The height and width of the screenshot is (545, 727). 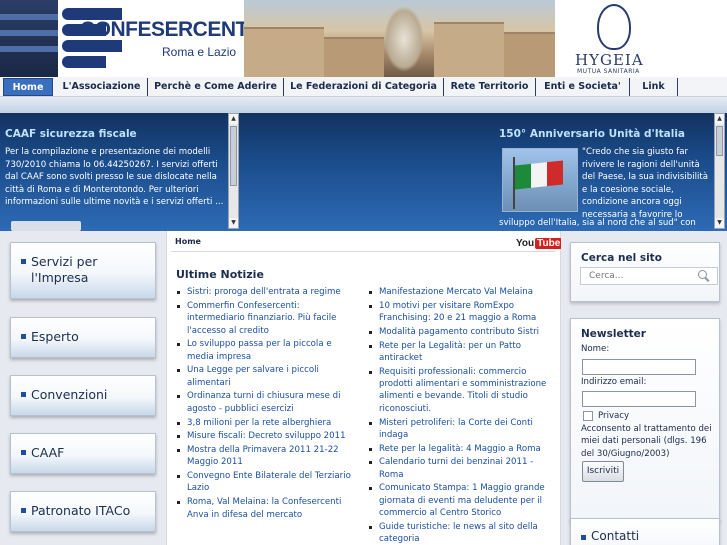 What do you see at coordinates (102, 87) in the screenshot?
I see `nav-associazione: L'Associazione` at bounding box center [102, 87].